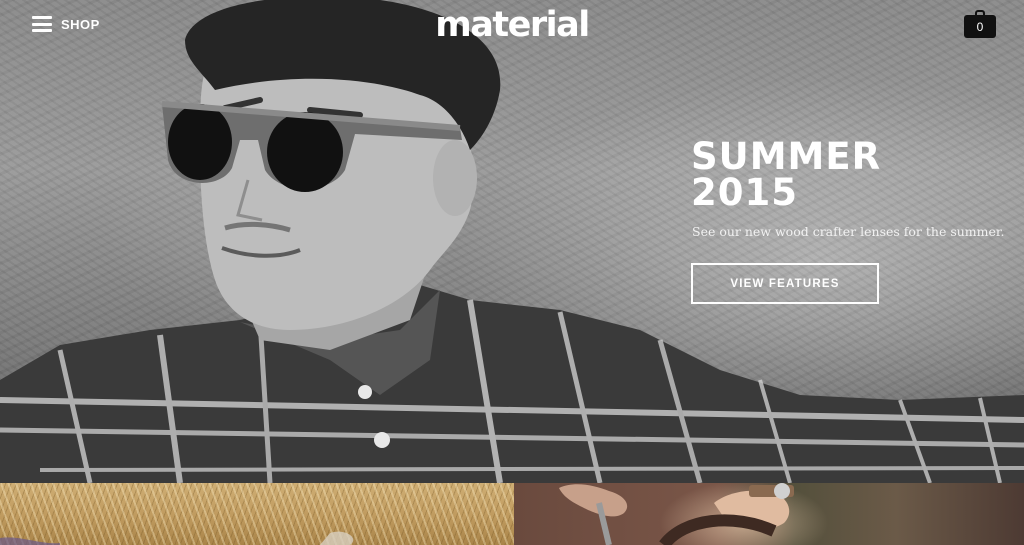 The width and height of the screenshot is (1024, 545). I want to click on hay-field-image, so click(177, 538).